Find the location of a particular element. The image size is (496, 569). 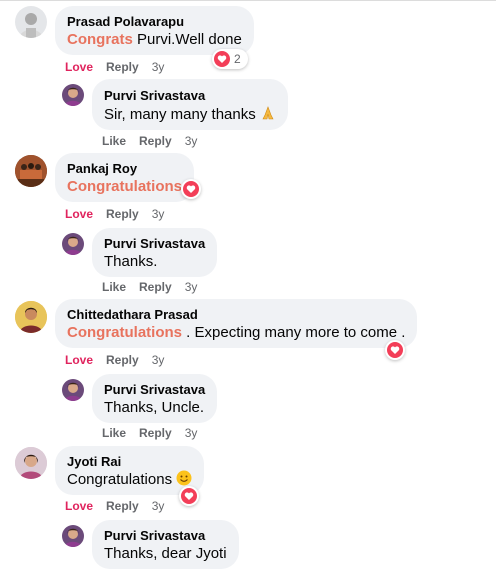

top-edge-divider is located at coordinates (248, 0).